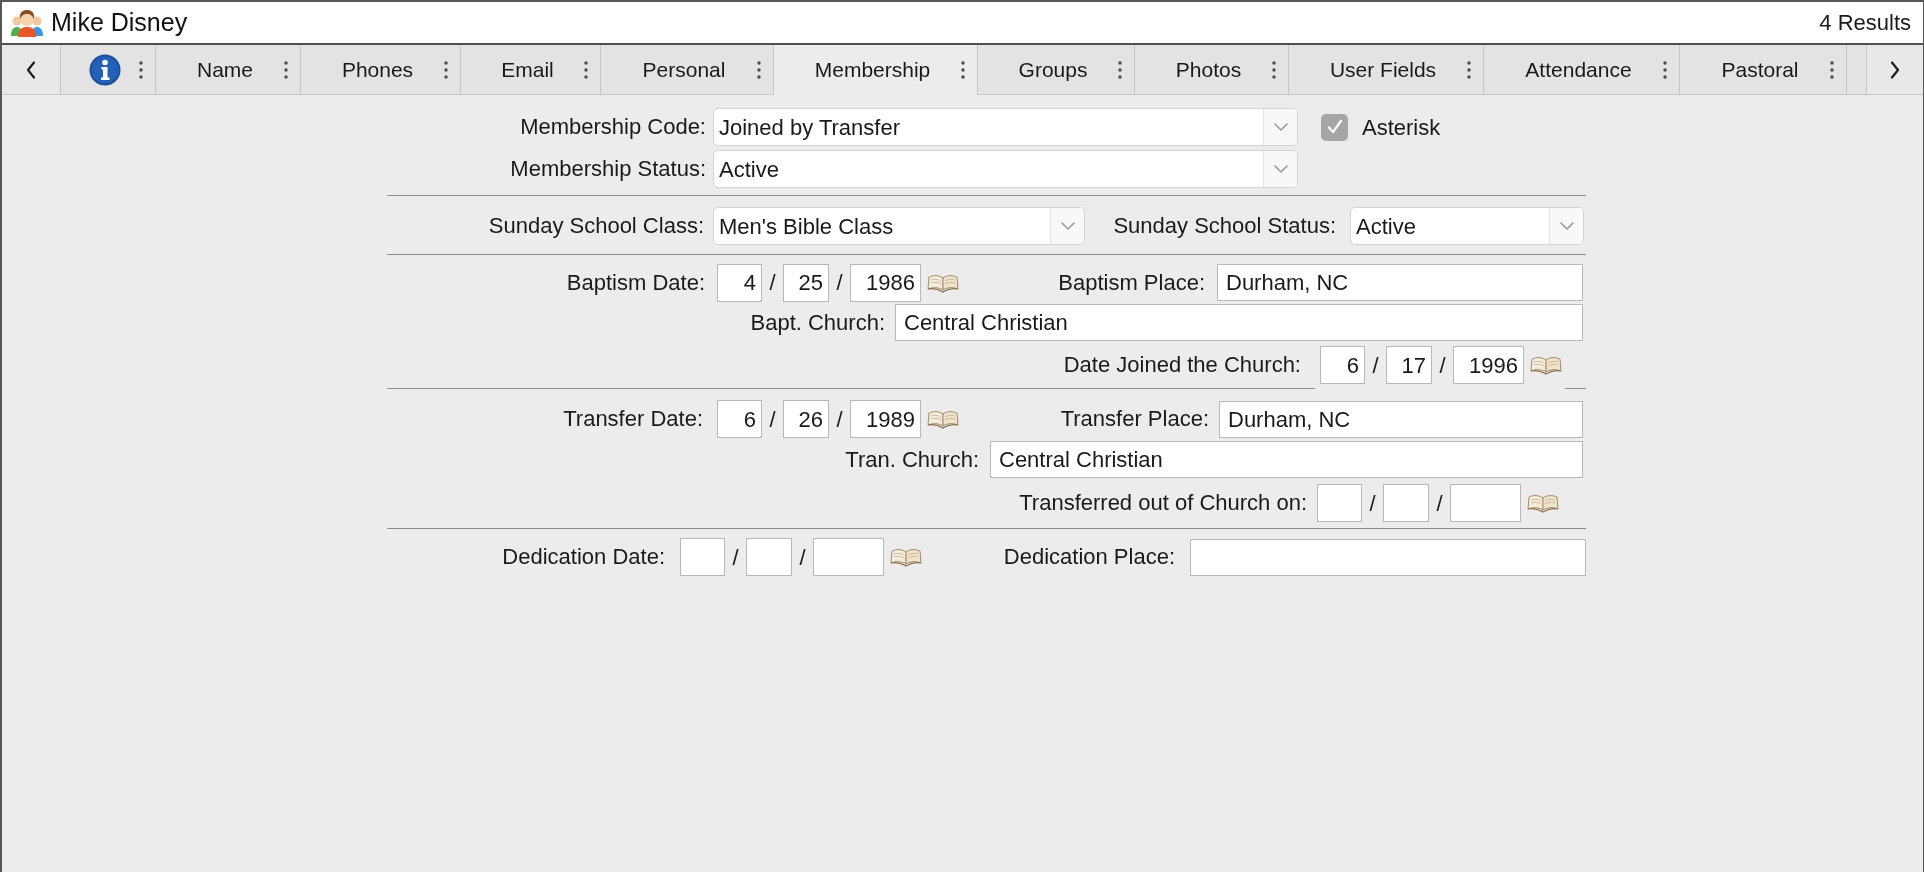 Image resolution: width=1924 pixels, height=872 pixels. I want to click on year-field: 1996, so click(1488, 365).